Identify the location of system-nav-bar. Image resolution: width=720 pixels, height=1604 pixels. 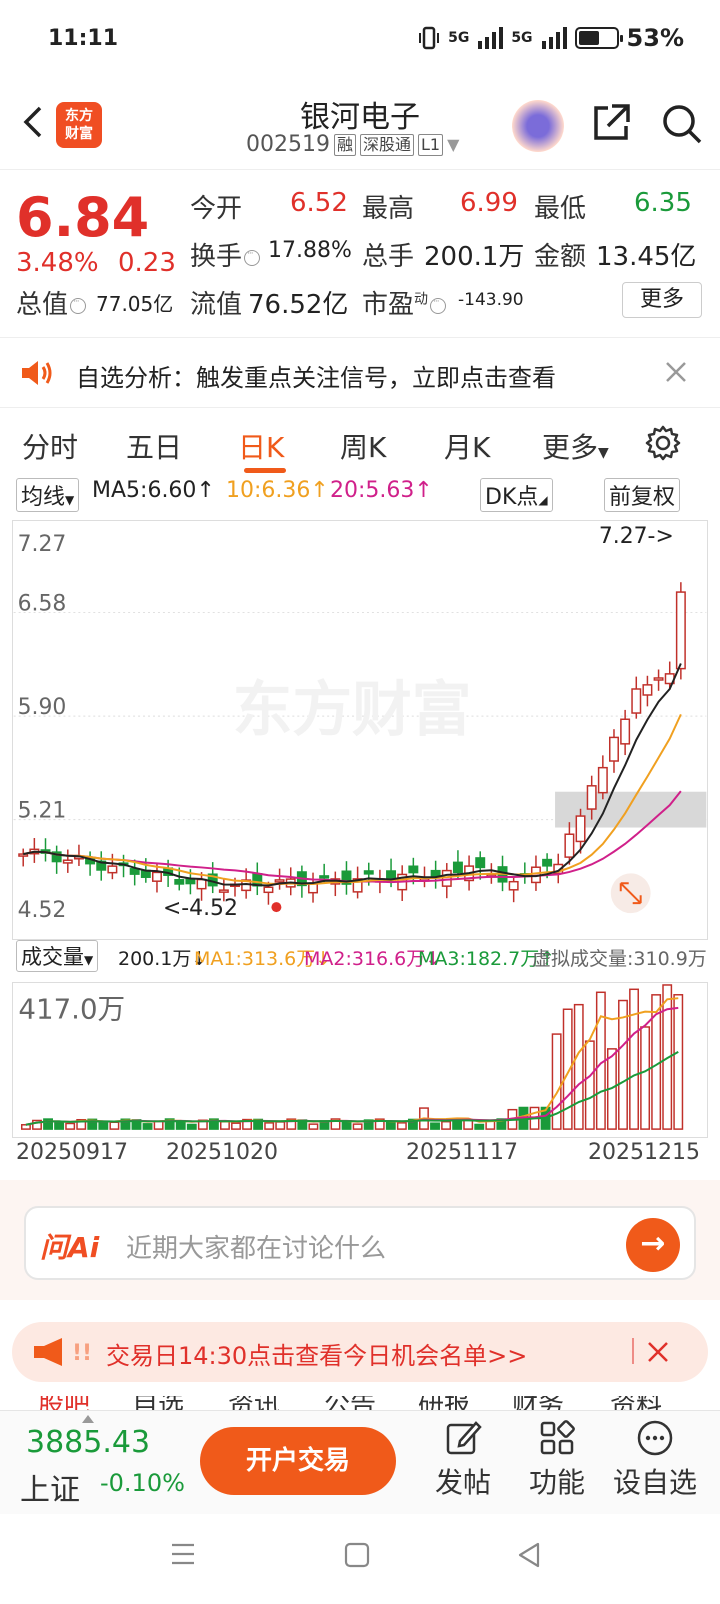
(360, 1559).